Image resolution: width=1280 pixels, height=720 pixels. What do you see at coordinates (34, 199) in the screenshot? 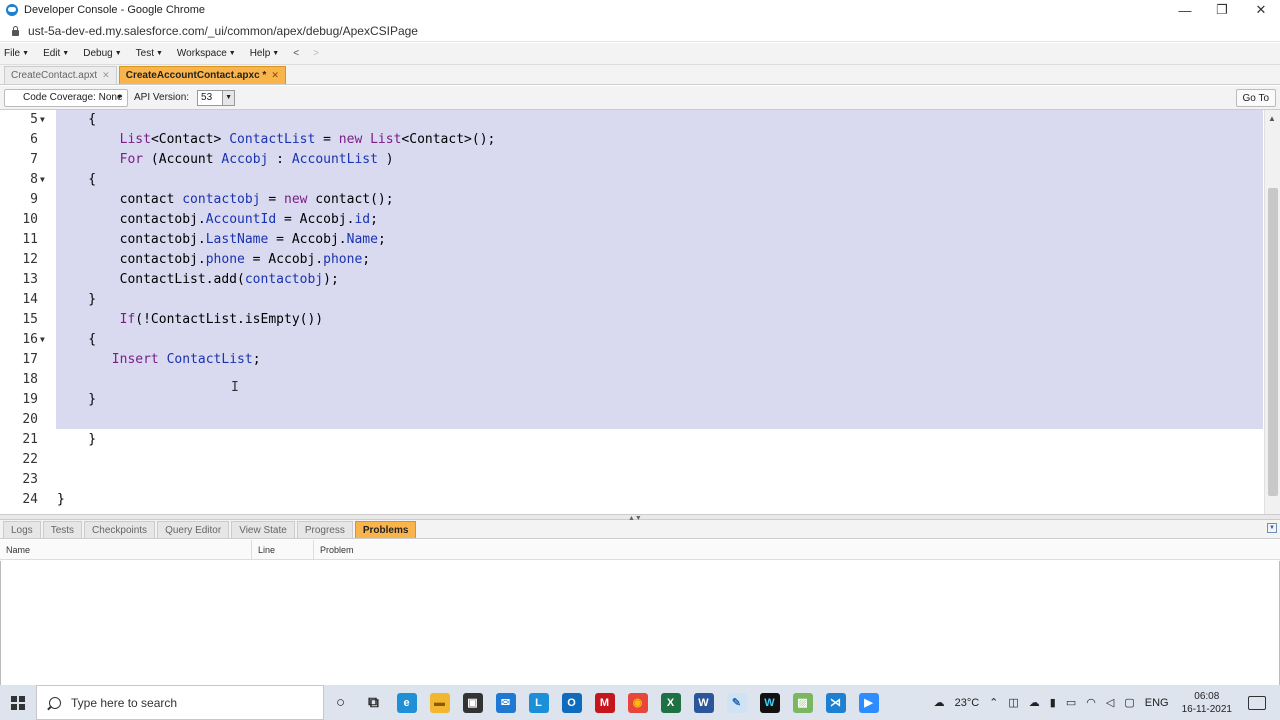
I see `line-number: 9` at bounding box center [34, 199].